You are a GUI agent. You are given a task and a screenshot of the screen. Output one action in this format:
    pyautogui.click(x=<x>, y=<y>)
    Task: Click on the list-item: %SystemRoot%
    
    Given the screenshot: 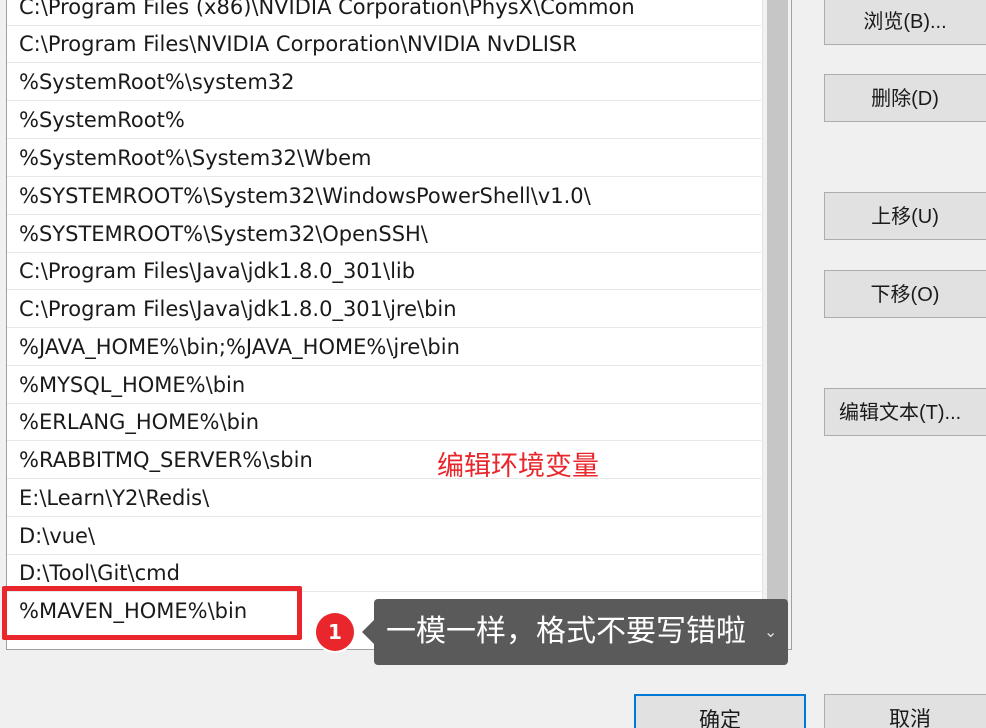 What is the action you would take?
    pyautogui.click(x=384, y=120)
    